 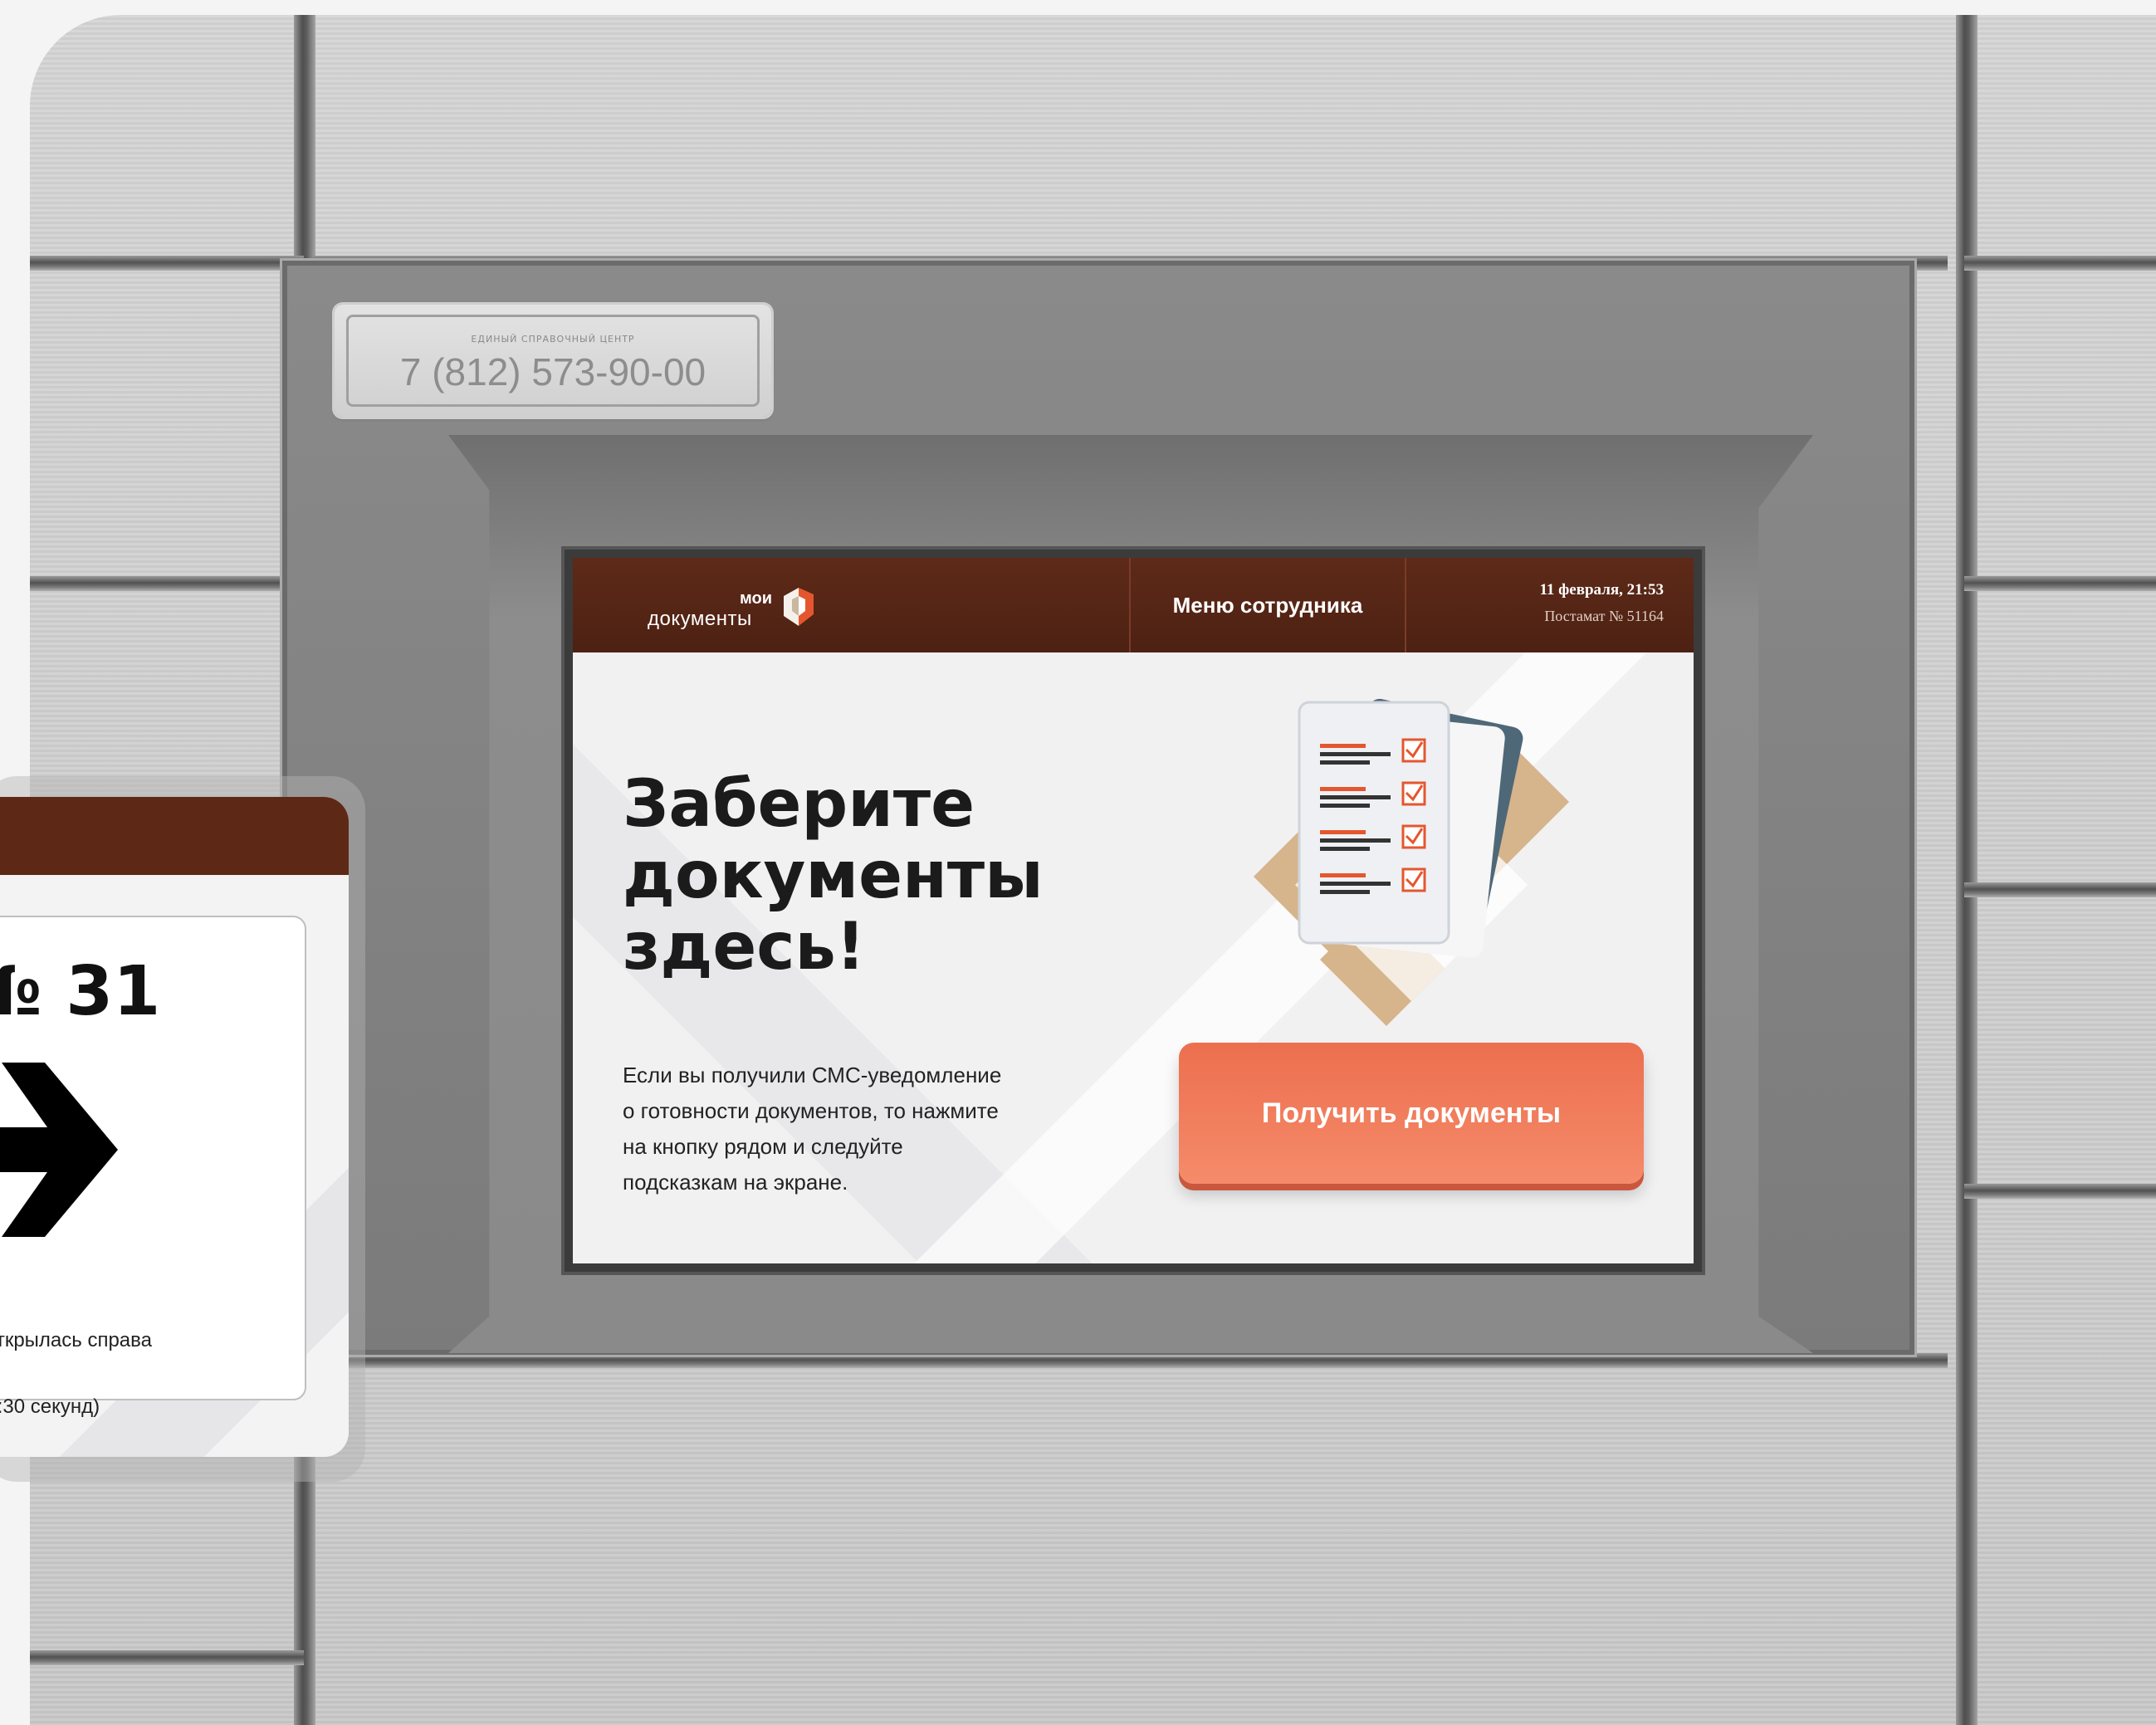 What do you see at coordinates (80, 992) in the screenshot?
I see `cell-number-text: № 31` at bounding box center [80, 992].